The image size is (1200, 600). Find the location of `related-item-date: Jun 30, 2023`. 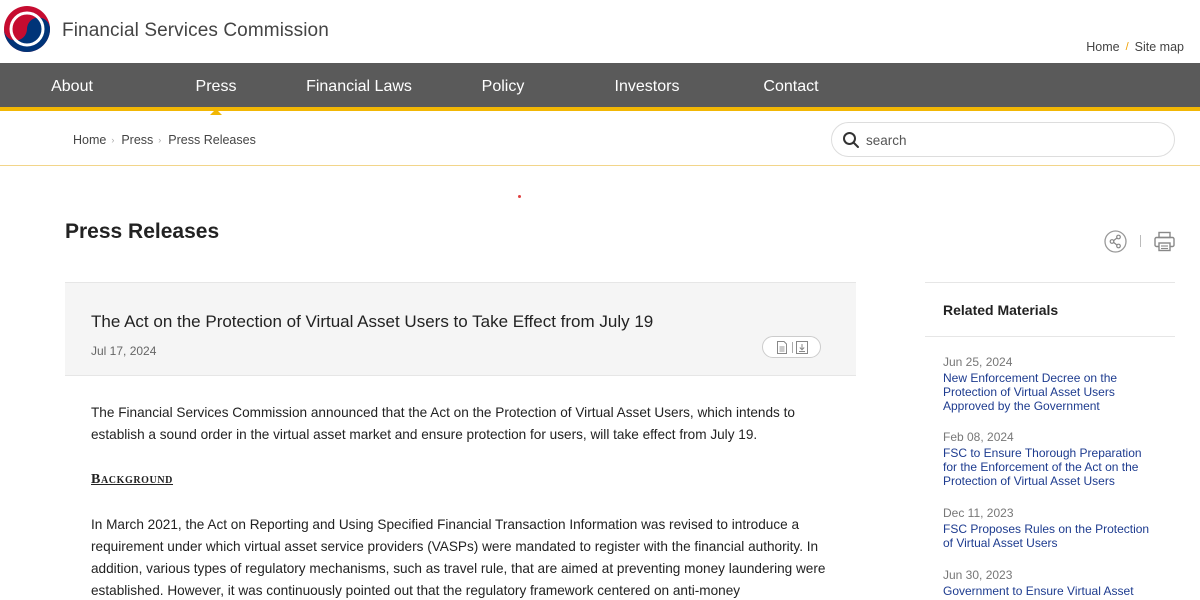

related-item-date: Jun 30, 2023 is located at coordinates (978, 575).